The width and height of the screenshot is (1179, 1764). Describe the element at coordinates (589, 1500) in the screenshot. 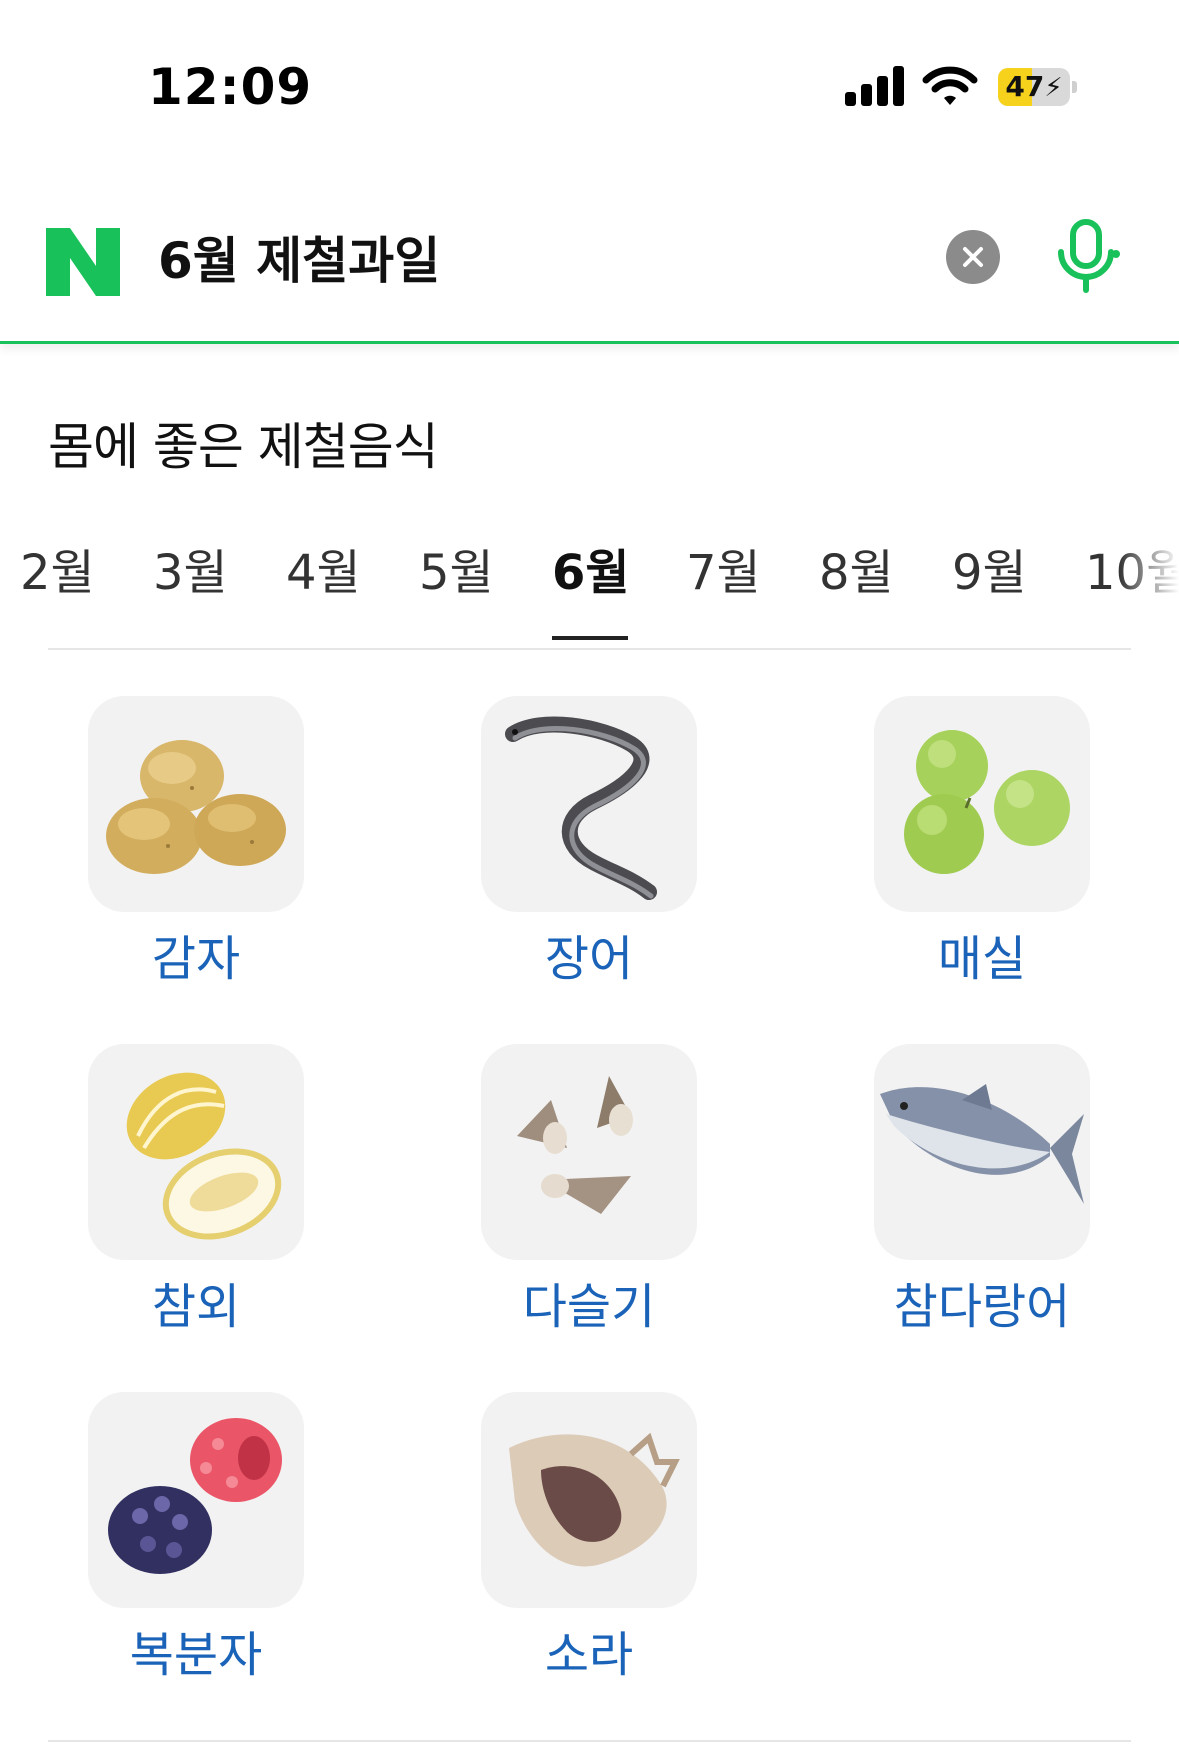

I see `conch-icon` at that location.